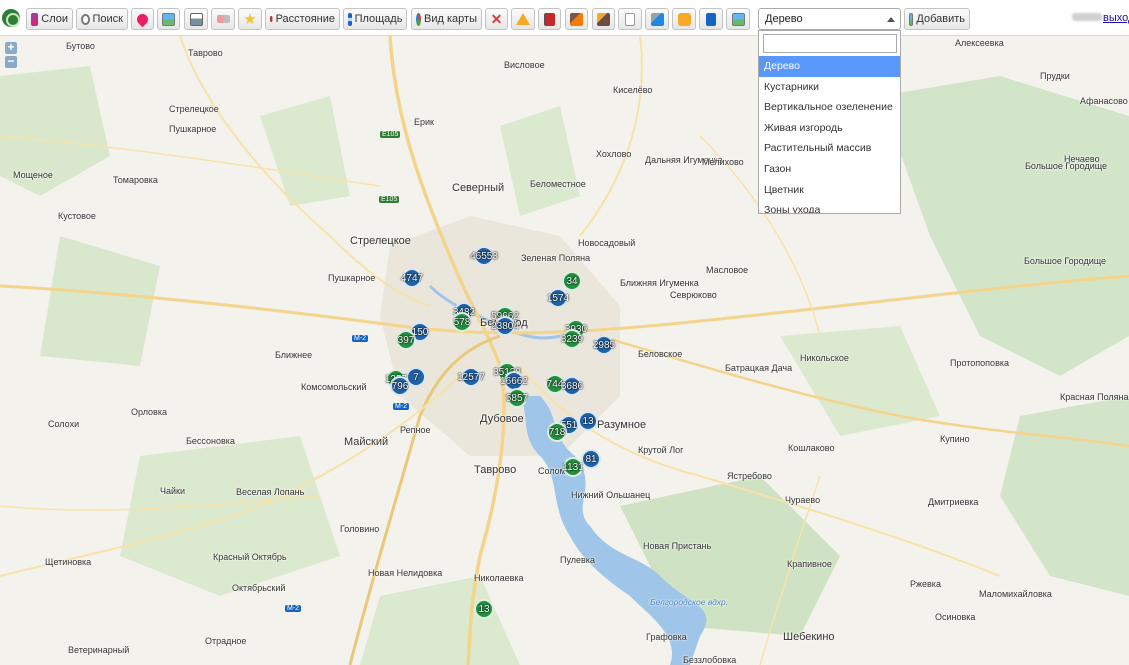 The width and height of the screenshot is (1129, 665). I want to click on warning-icon, so click(523, 19).